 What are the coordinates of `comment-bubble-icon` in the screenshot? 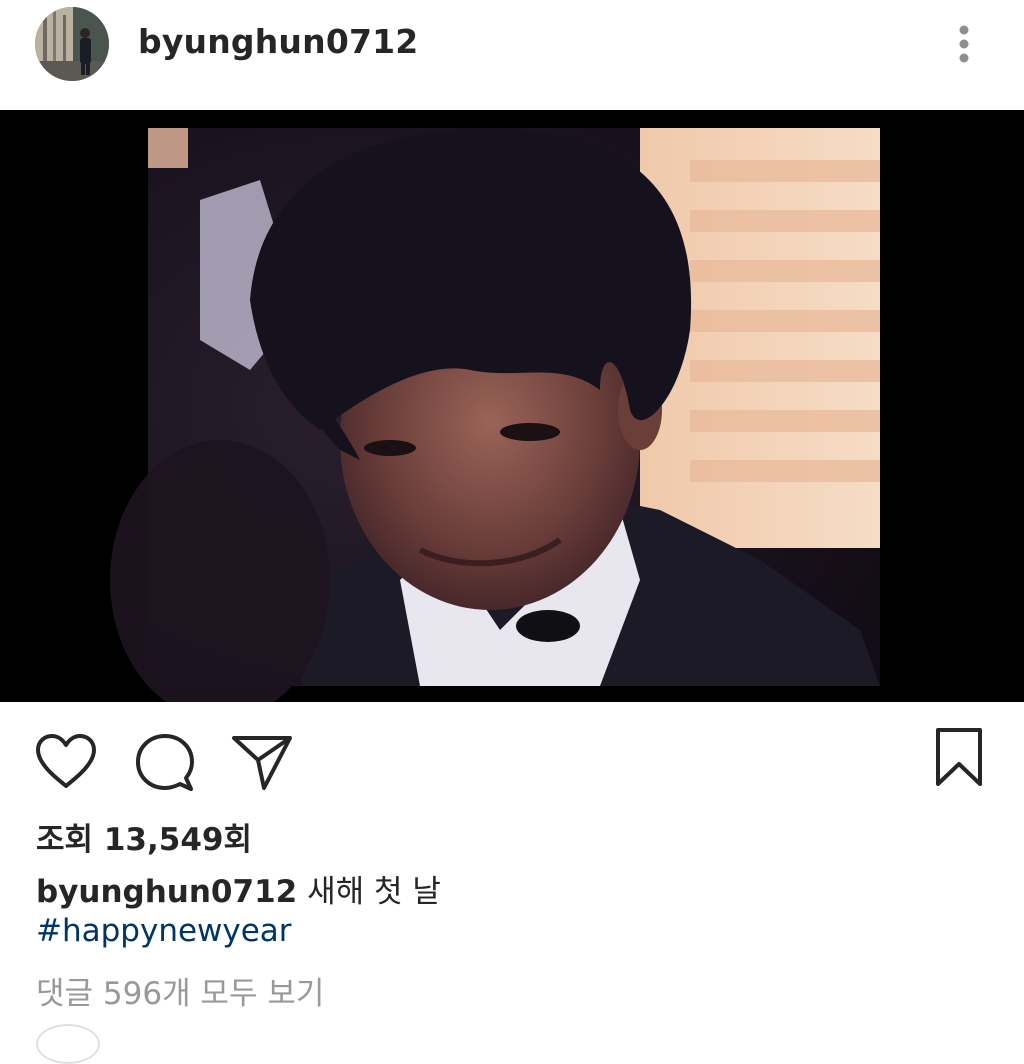 It's located at (165, 762).